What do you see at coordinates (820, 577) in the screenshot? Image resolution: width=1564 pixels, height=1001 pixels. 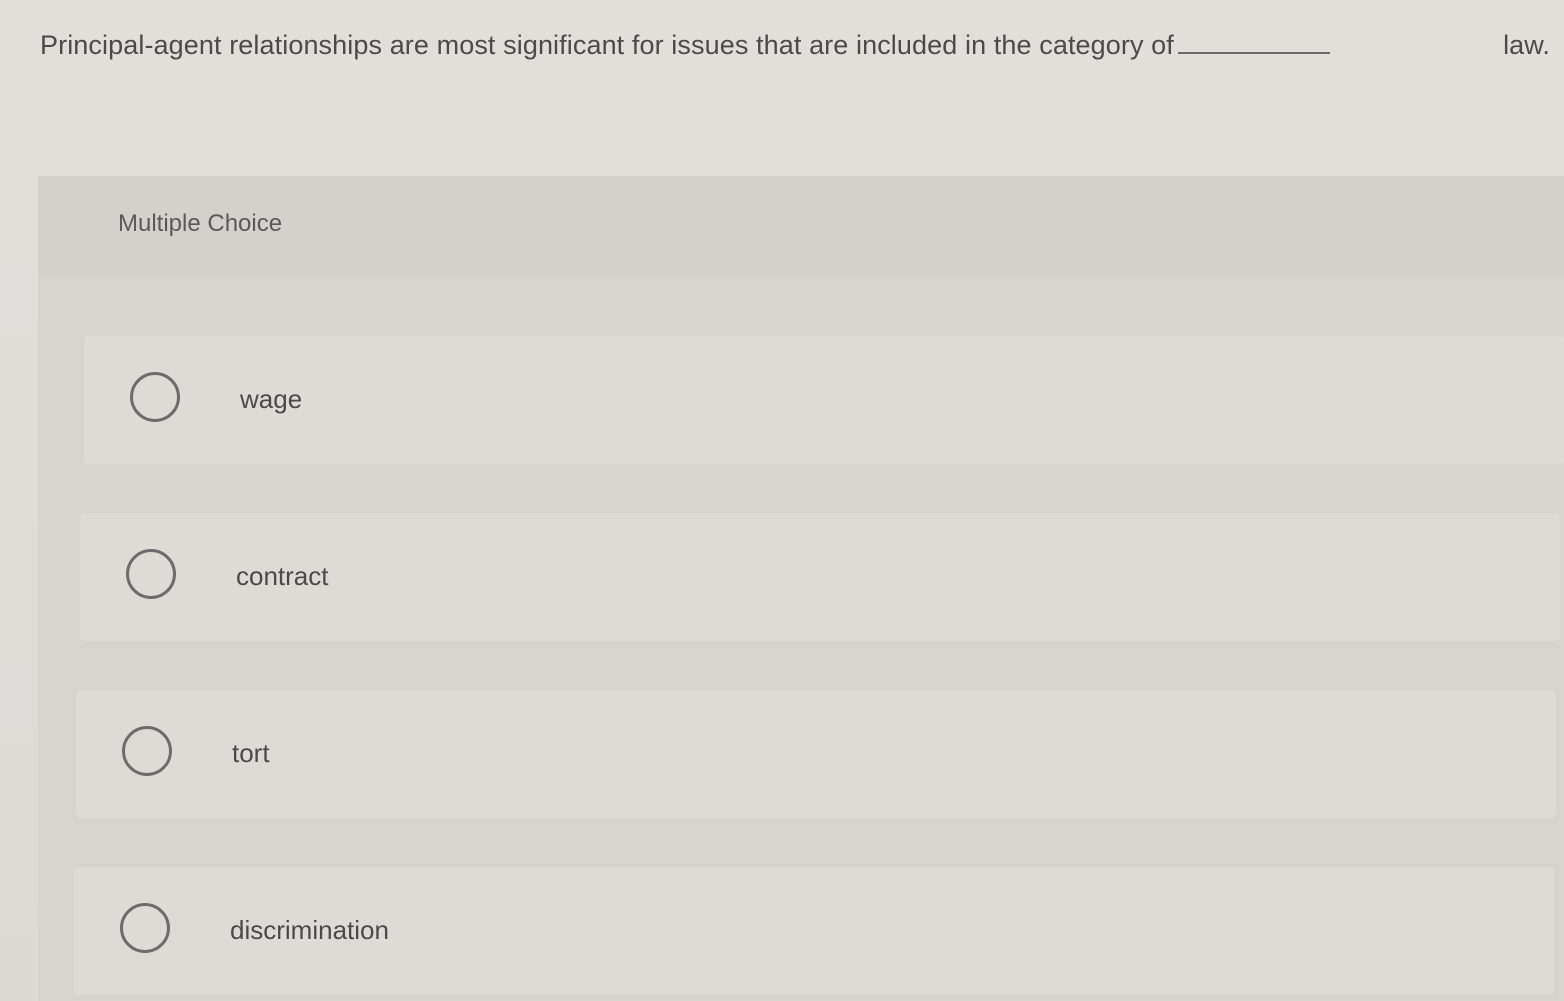 I see `option-contract: contract` at bounding box center [820, 577].